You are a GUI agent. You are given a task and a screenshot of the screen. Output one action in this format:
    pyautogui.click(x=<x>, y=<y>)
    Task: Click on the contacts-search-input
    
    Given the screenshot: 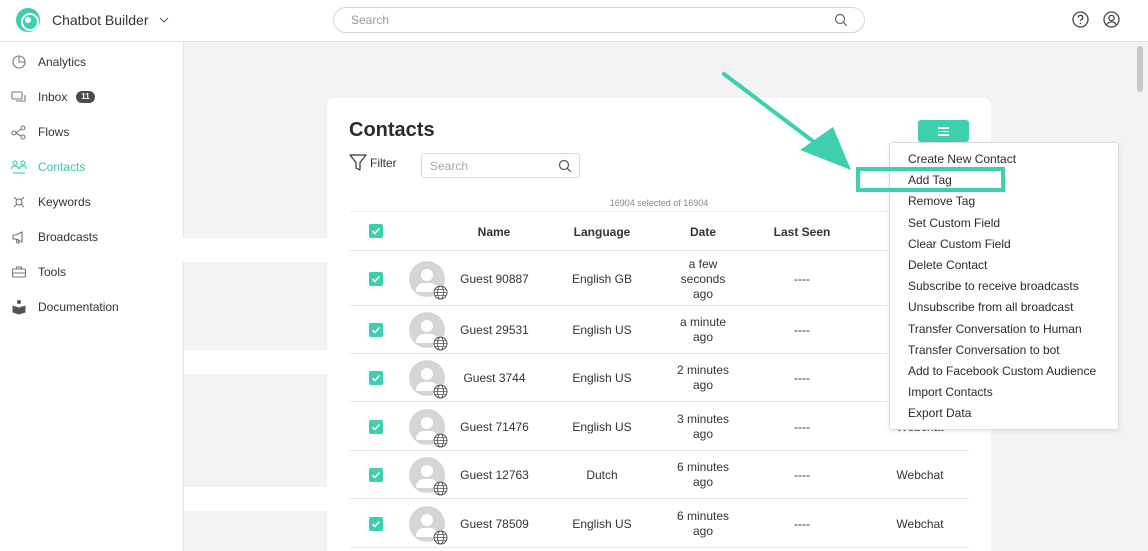 What is the action you would take?
    pyautogui.click(x=490, y=166)
    